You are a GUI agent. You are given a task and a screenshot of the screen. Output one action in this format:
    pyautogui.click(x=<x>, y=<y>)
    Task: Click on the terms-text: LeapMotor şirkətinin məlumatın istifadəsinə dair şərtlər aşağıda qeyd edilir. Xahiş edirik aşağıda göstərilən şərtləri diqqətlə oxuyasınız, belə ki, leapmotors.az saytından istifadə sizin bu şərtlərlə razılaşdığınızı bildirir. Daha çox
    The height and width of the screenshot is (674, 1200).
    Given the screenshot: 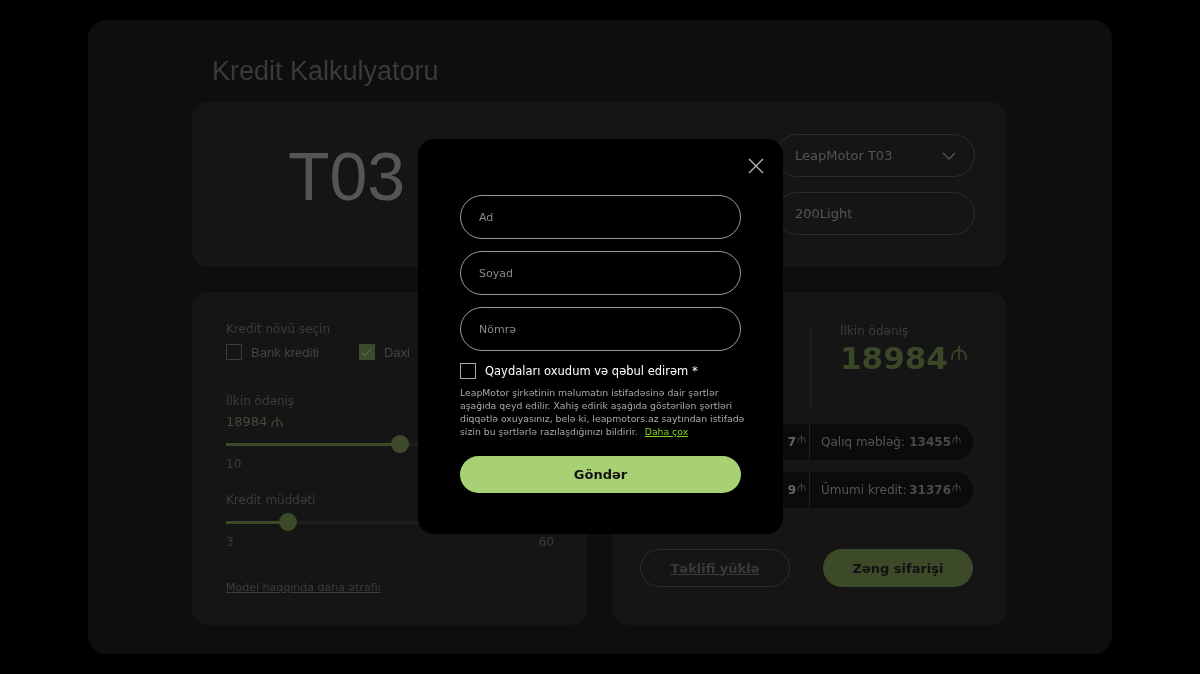 What is the action you would take?
    pyautogui.click(x=602, y=412)
    